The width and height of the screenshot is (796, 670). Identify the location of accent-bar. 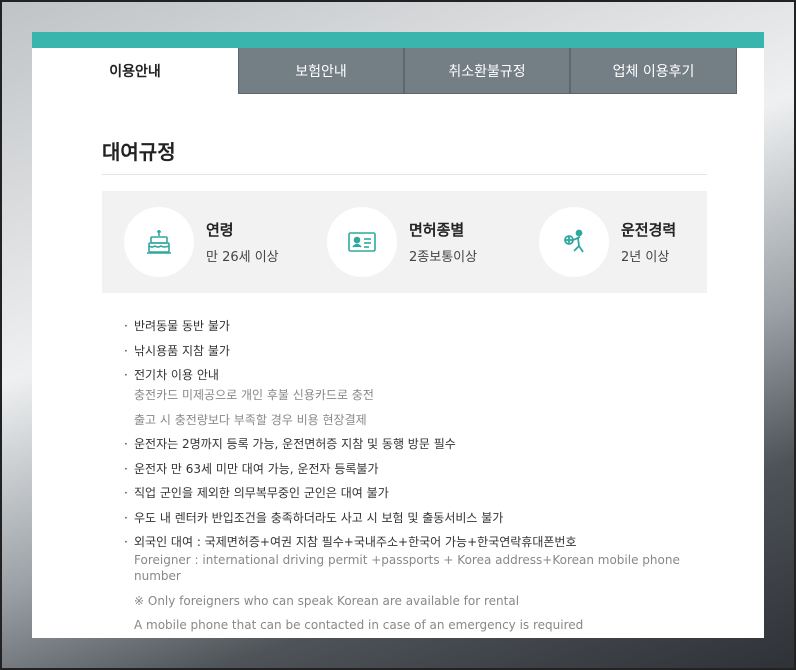
(398, 40).